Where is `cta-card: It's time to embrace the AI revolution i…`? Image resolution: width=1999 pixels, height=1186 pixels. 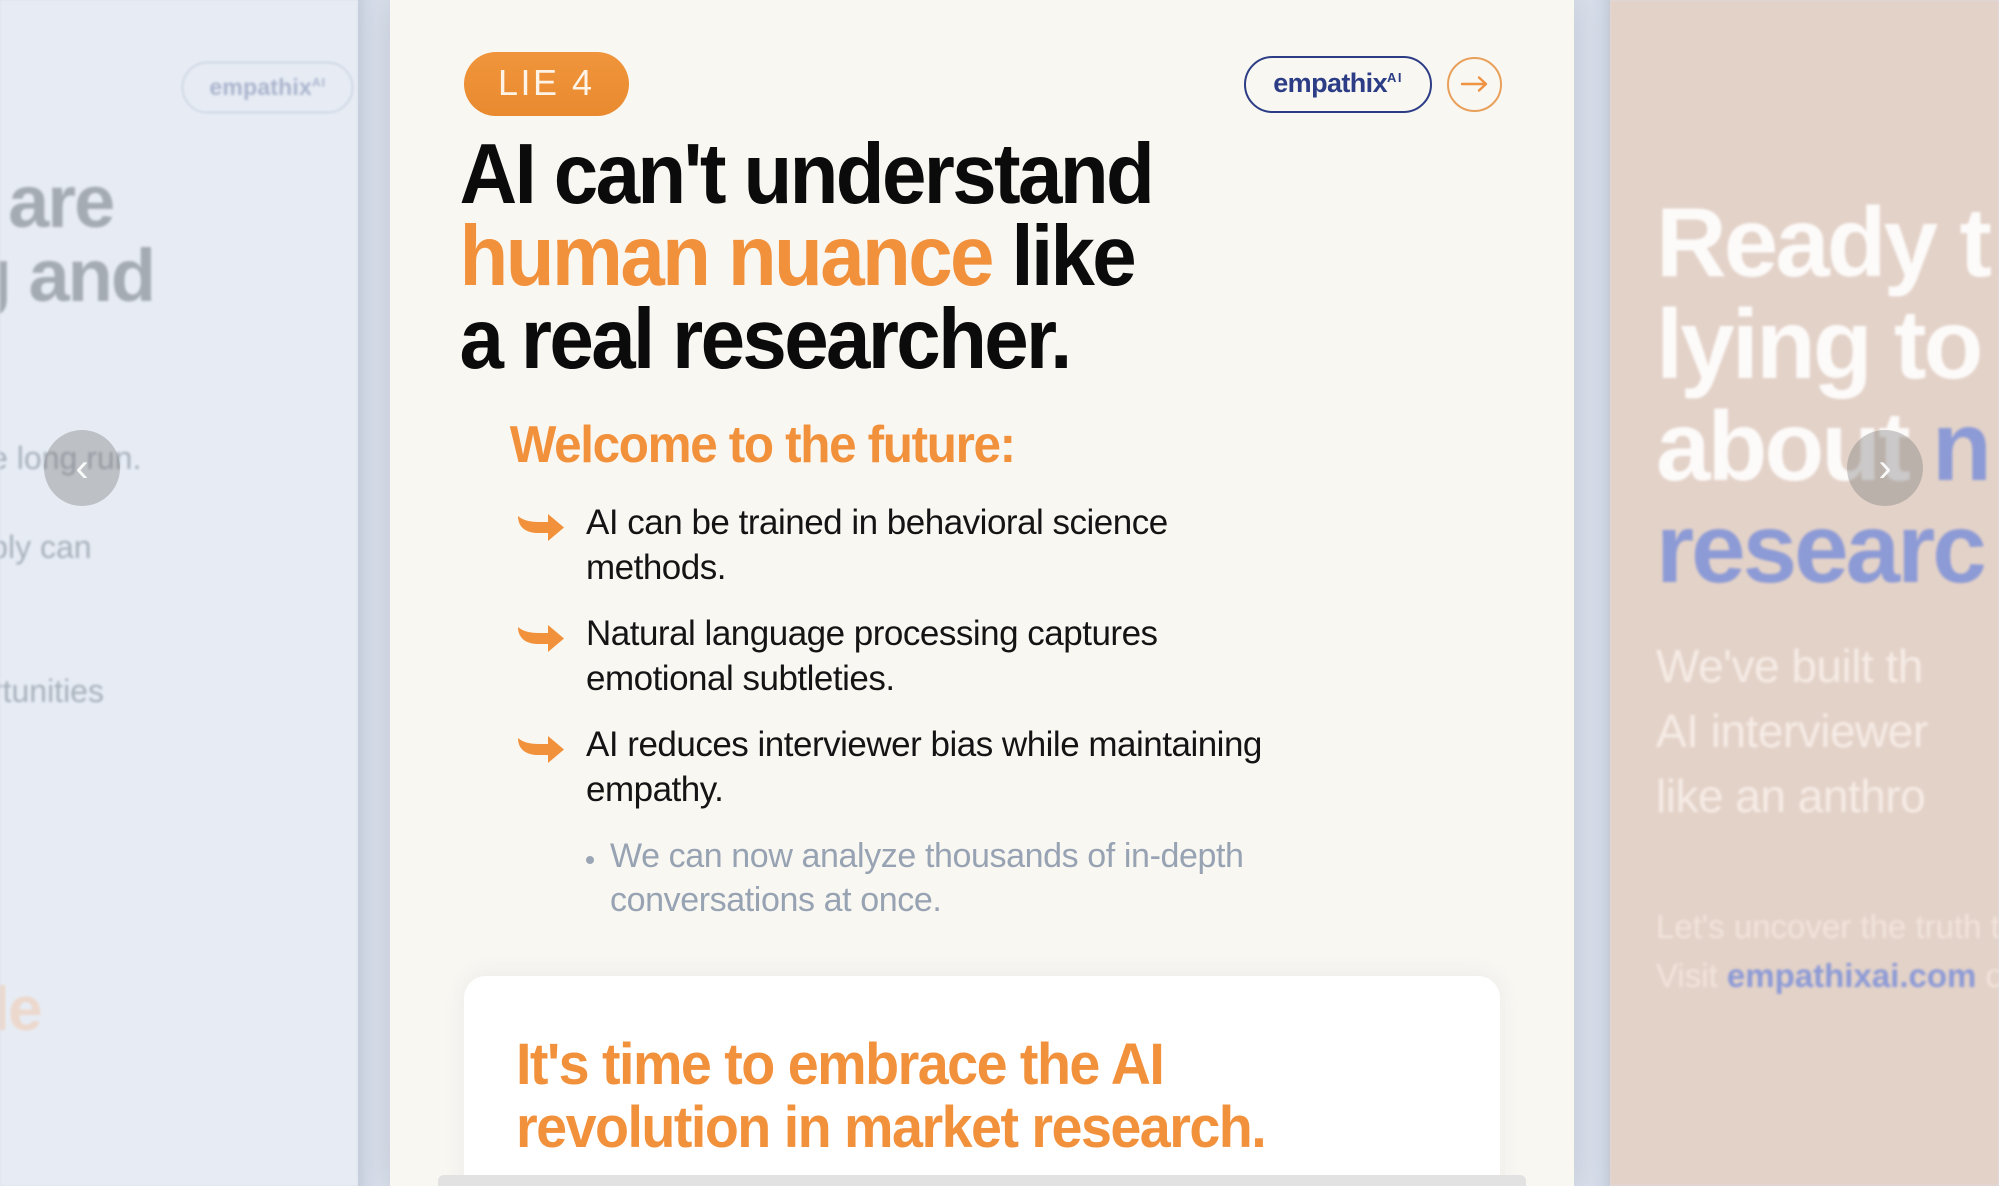 cta-card: It's time to embrace the AI revolution i… is located at coordinates (982, 1081).